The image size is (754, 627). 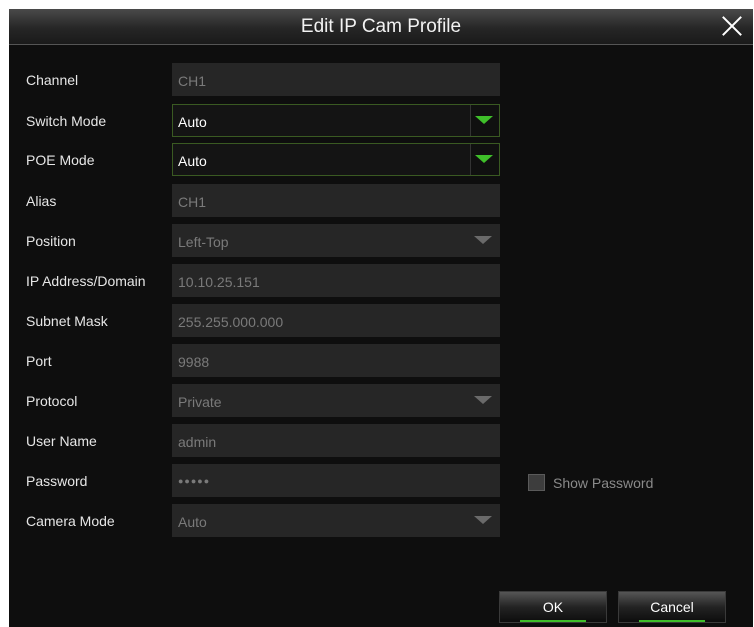 What do you see at coordinates (732, 26) in the screenshot?
I see `close-icon` at bounding box center [732, 26].